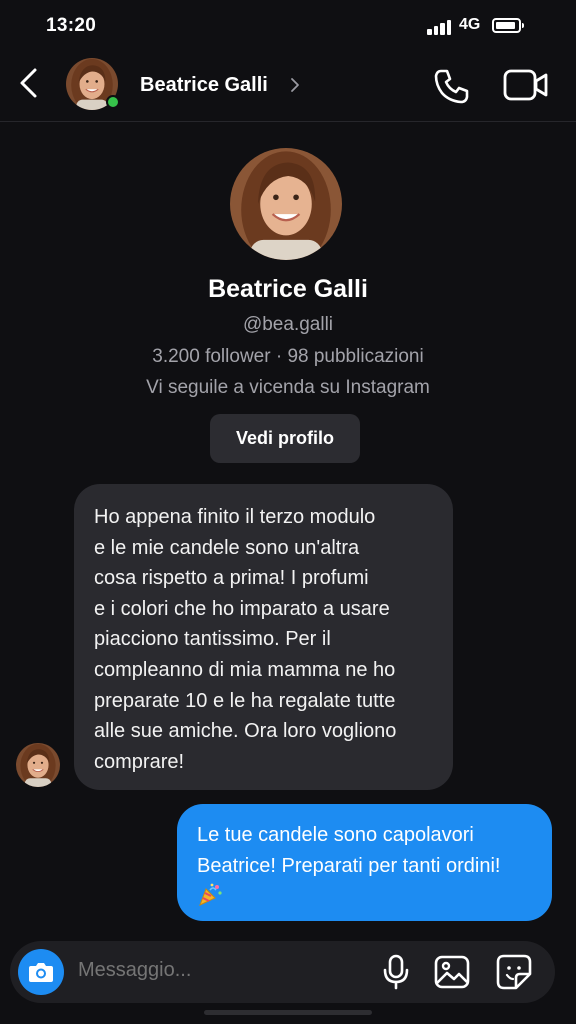 This screenshot has width=576, height=1024. What do you see at coordinates (349, 865) in the screenshot?
I see `message-line: Beatrice! Preparati per tanti ordini!` at bounding box center [349, 865].